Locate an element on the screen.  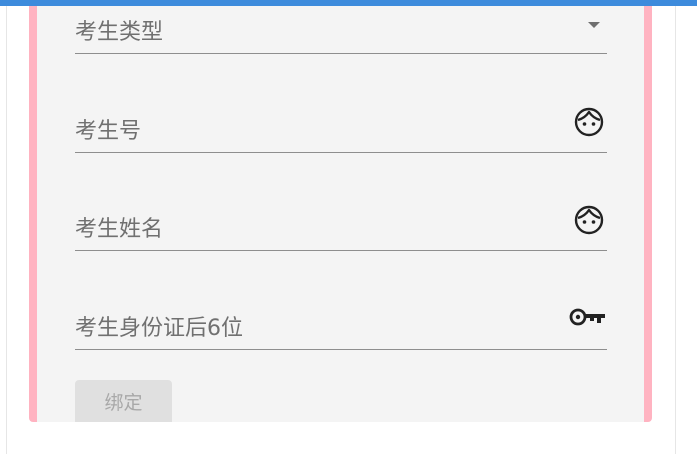
key-icon is located at coordinates (588, 317).